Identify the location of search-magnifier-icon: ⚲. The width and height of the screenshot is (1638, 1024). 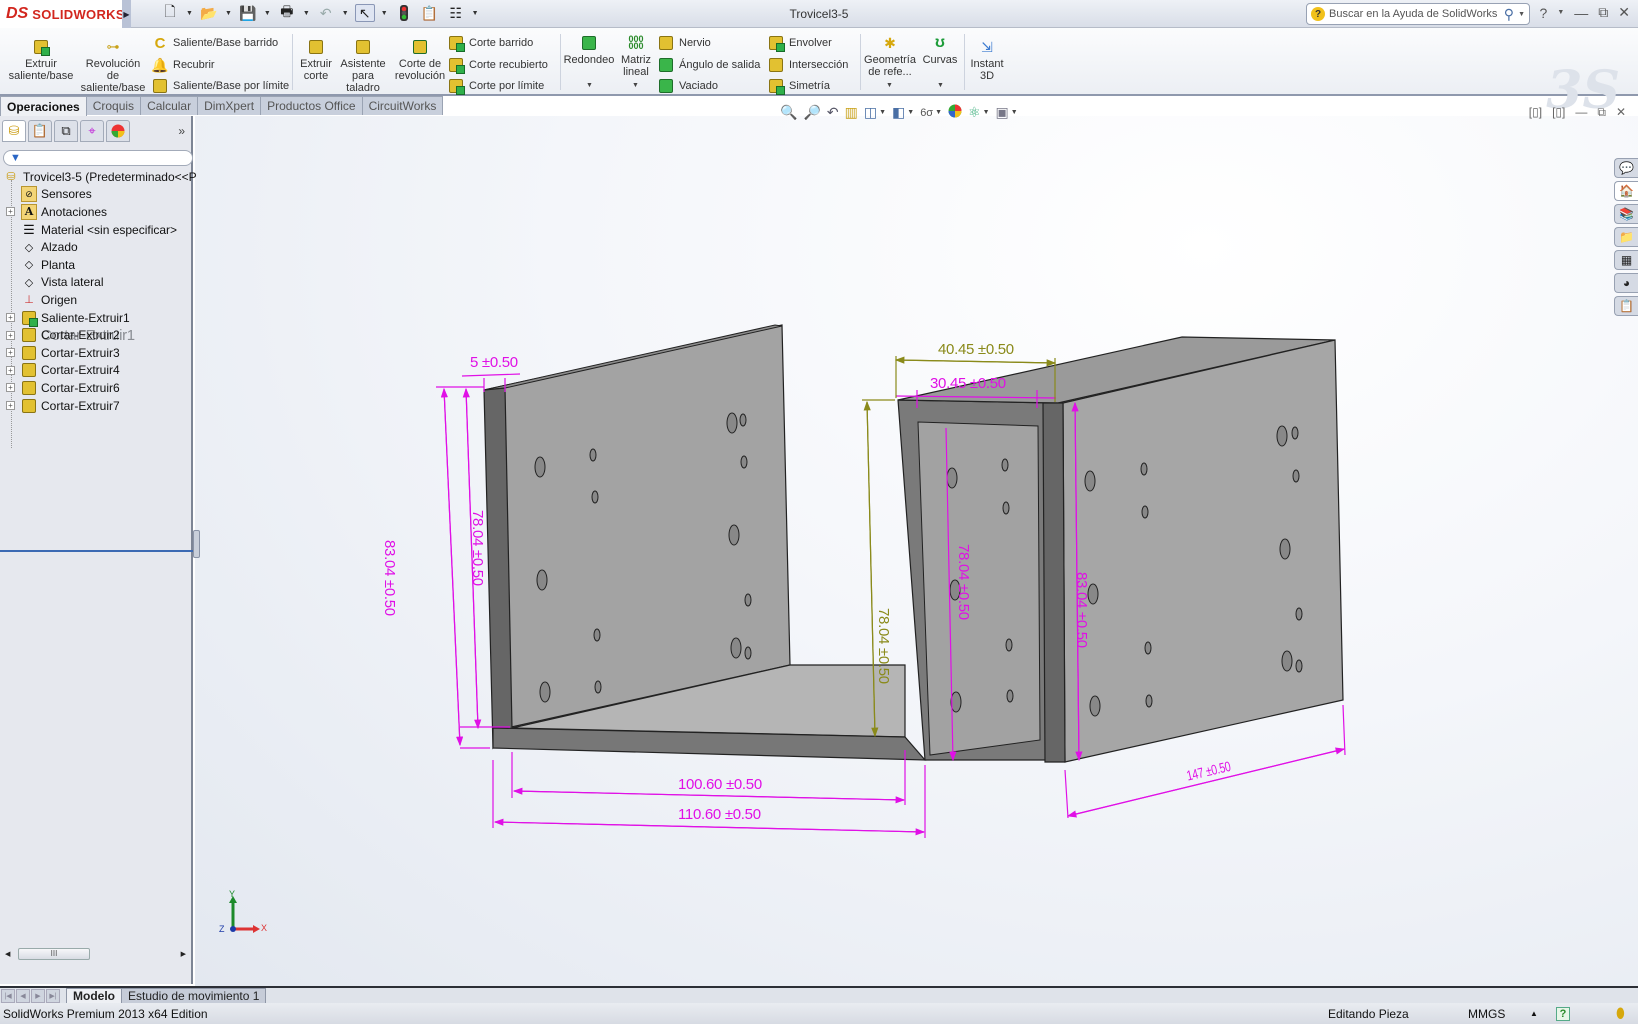
(1509, 14).